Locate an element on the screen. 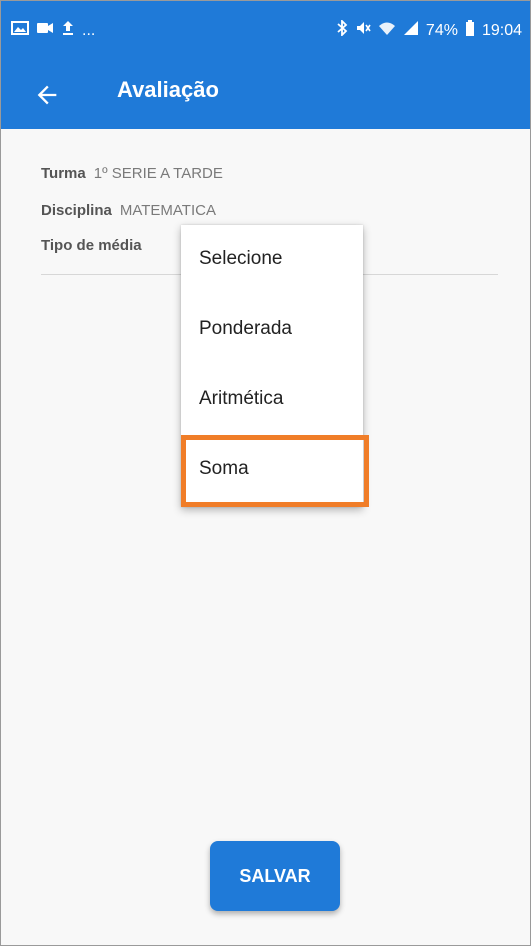 This screenshot has width=531, height=946. tipo-media-field: Tipo de média is located at coordinates (95, 245).